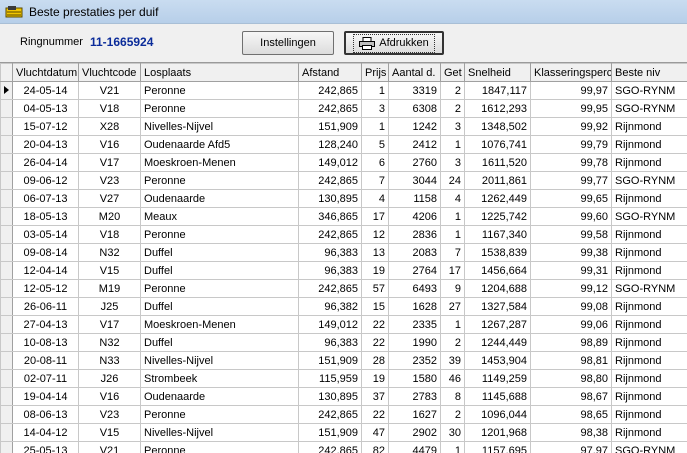  Describe the element at coordinates (571, 270) in the screenshot. I see `cell-klasseringsperc: 99,31` at that location.